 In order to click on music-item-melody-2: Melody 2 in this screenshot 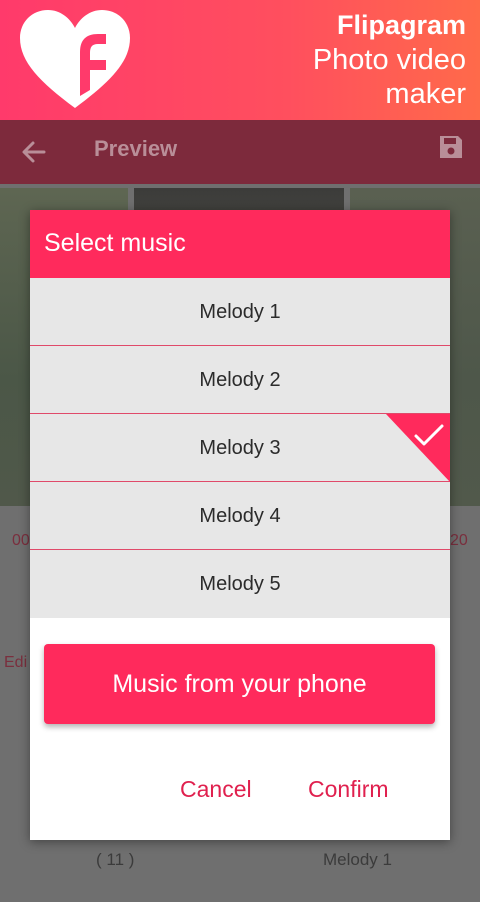, I will do `click(240, 380)`.